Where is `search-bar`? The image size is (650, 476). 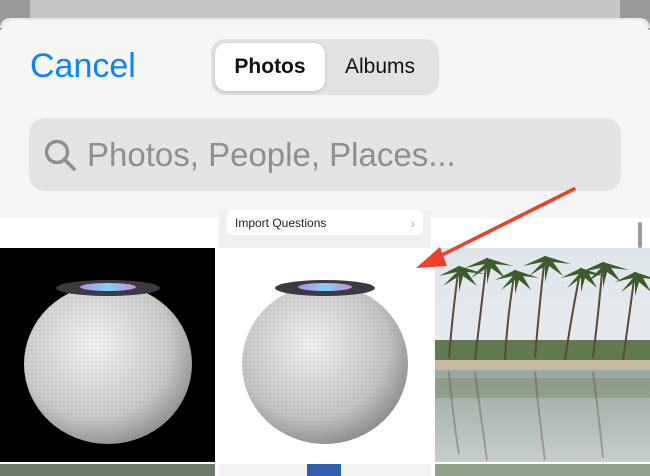 search-bar is located at coordinates (325, 154).